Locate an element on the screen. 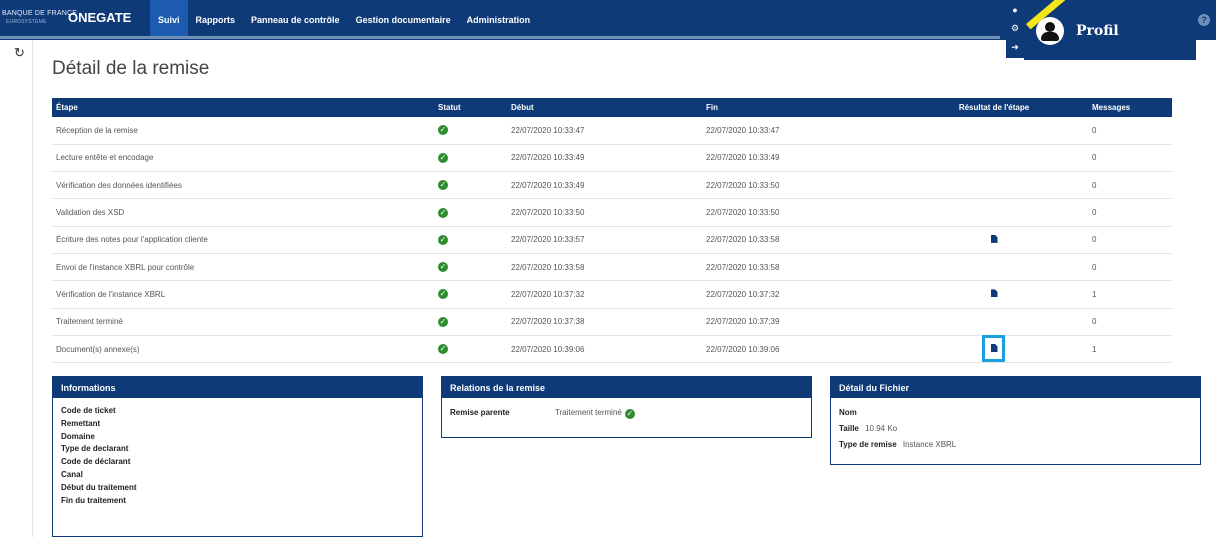 The image size is (1216, 537). step-start: 22/07/2020 10:33:49 is located at coordinates (604, 158).